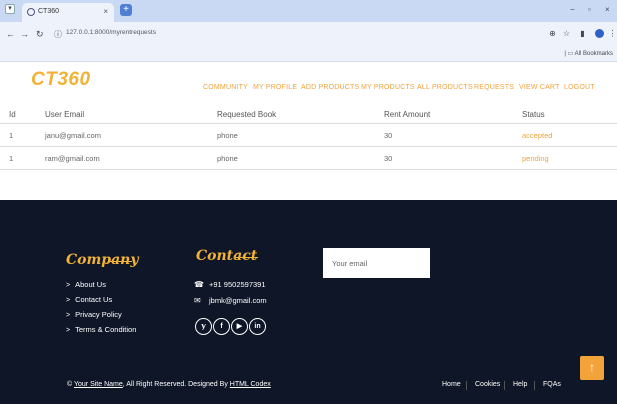 This screenshot has height=404, width=617. I want to click on footer-phone: ☎ +91 9502597391, so click(230, 284).